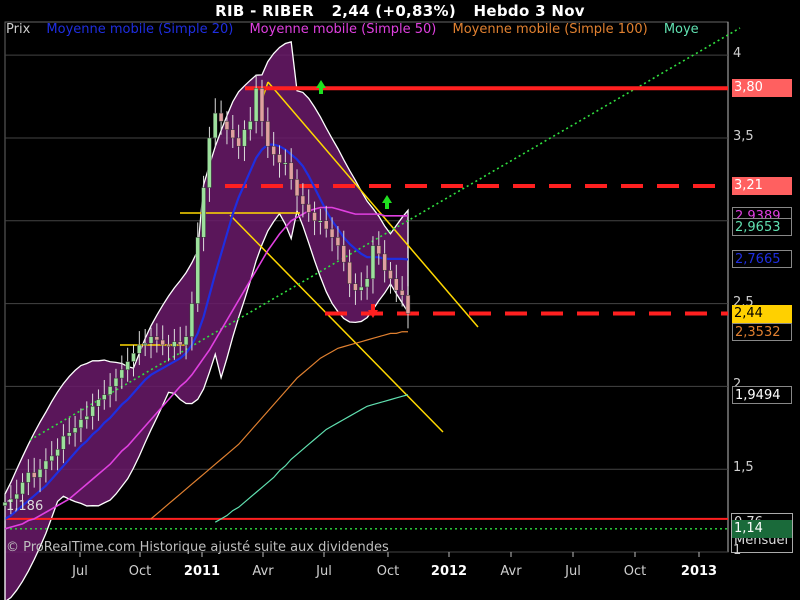 The image size is (800, 600). Describe the element at coordinates (762, 259) in the screenshot. I see `price-tag: 2,7665` at that location.